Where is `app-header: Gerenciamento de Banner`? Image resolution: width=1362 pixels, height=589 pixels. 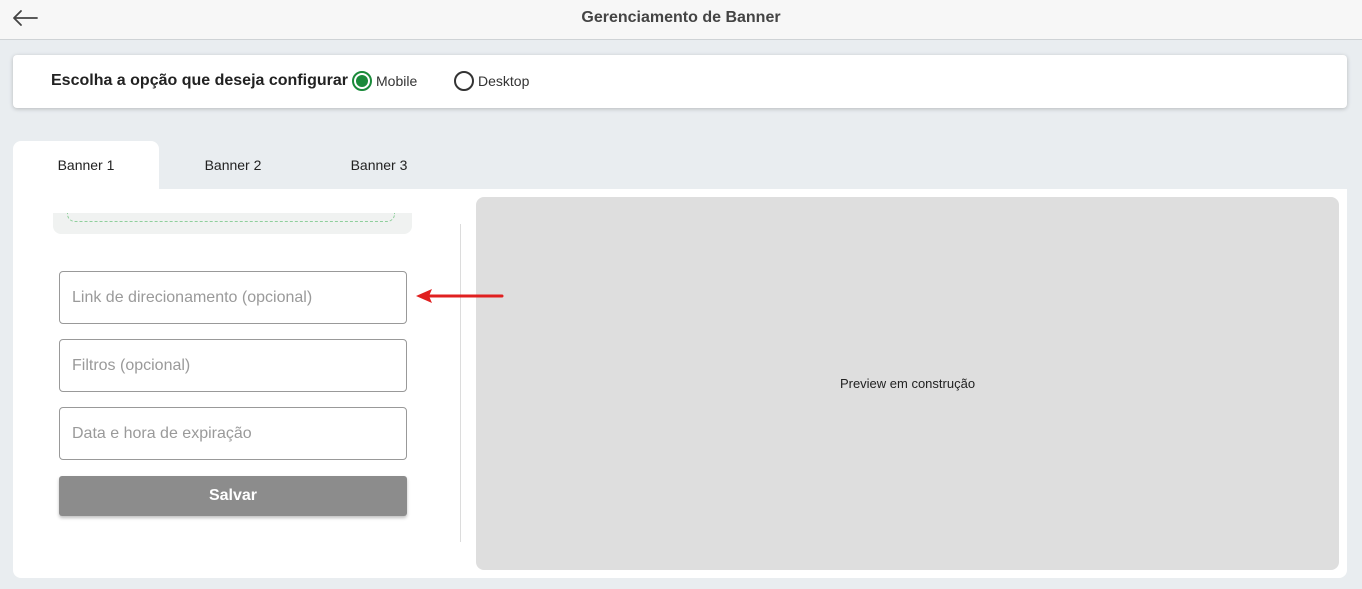
app-header: Gerenciamento de Banner is located at coordinates (681, 20).